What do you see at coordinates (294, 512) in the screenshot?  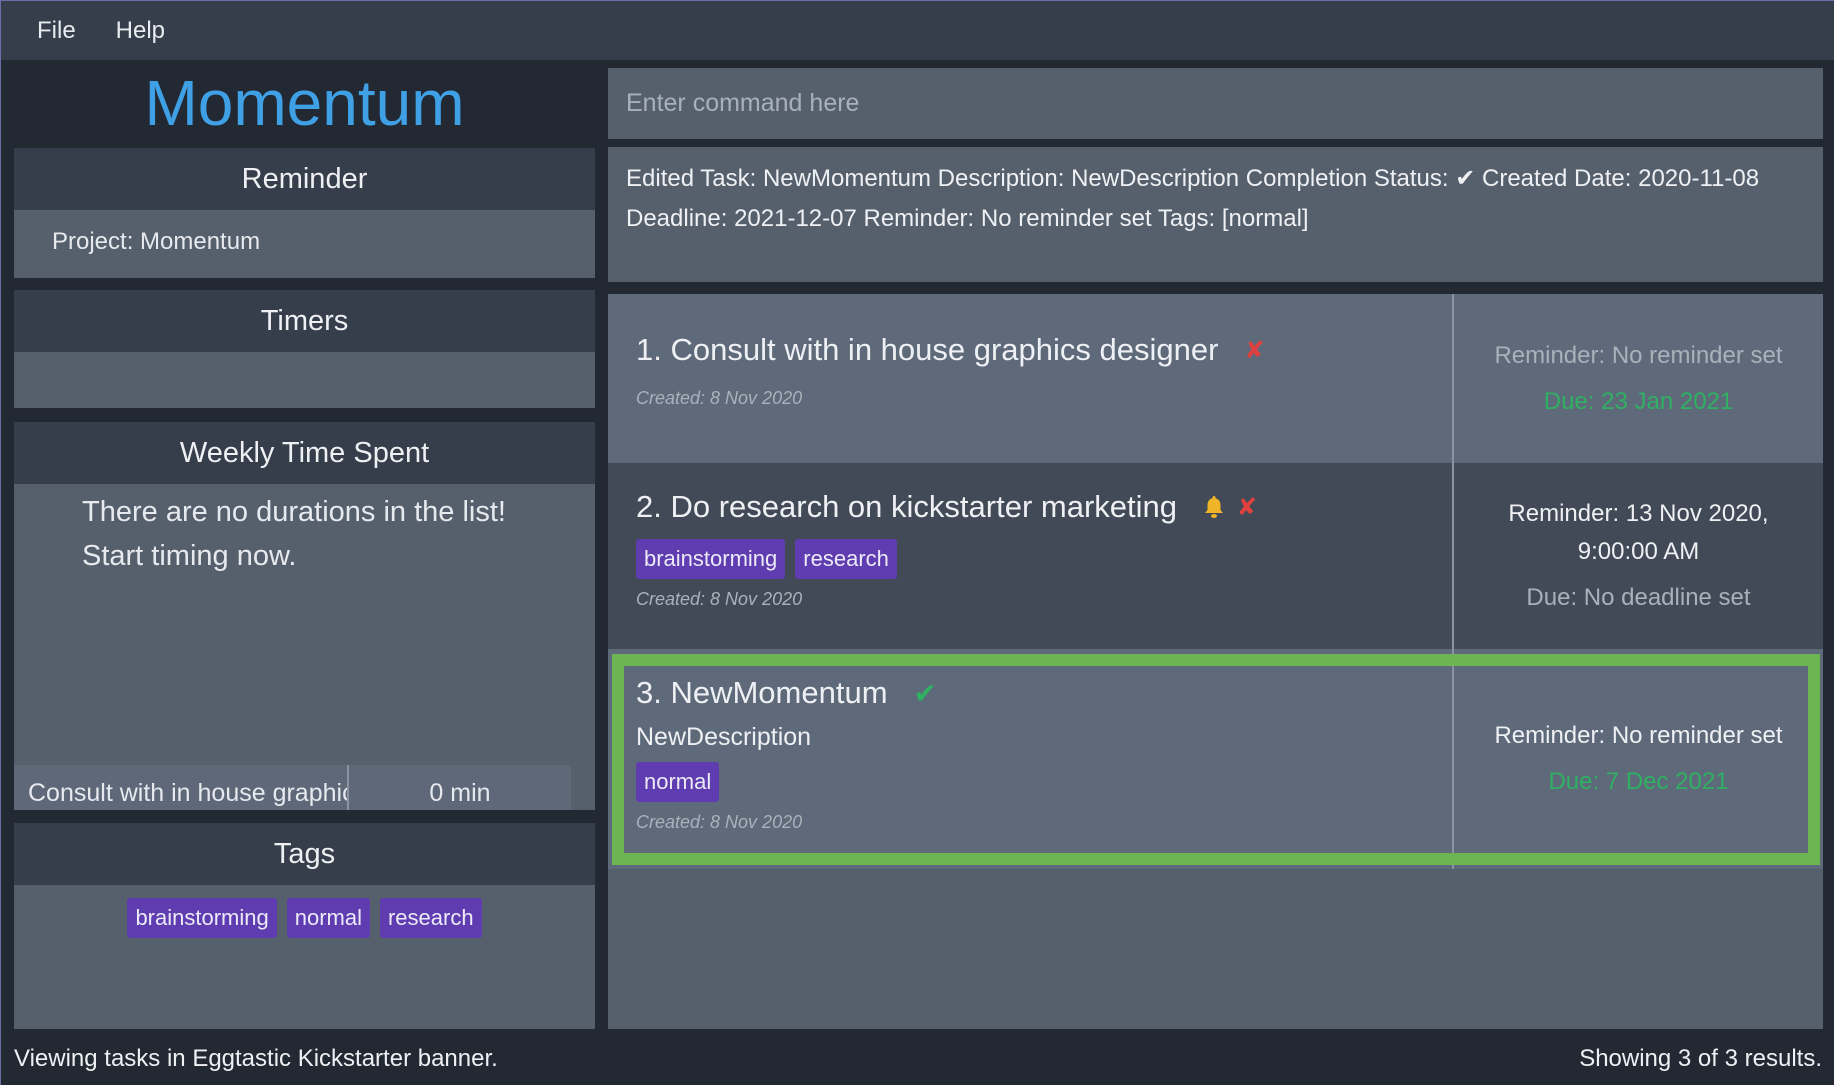 I see `empty-line-1: There are no durations in the list!` at bounding box center [294, 512].